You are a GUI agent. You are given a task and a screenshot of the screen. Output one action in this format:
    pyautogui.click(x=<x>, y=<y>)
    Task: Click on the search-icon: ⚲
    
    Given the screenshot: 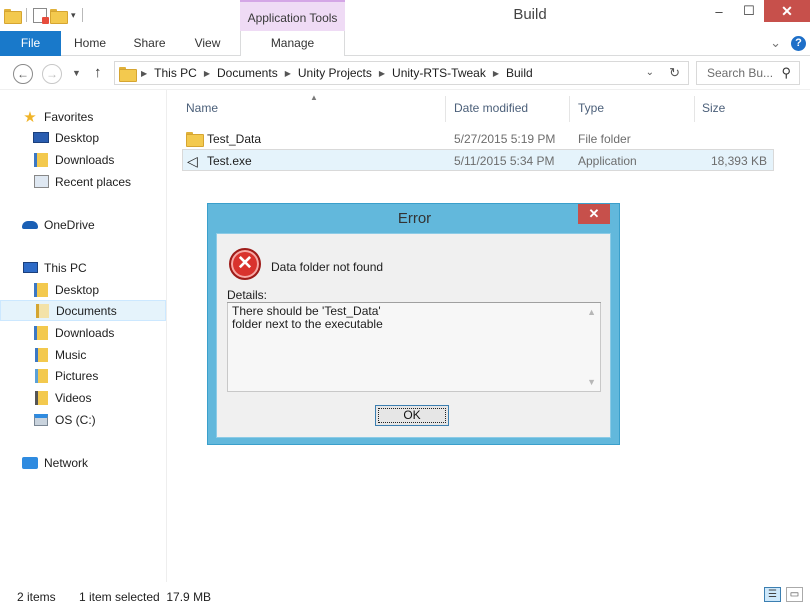 What is the action you would take?
    pyautogui.click(x=786, y=73)
    